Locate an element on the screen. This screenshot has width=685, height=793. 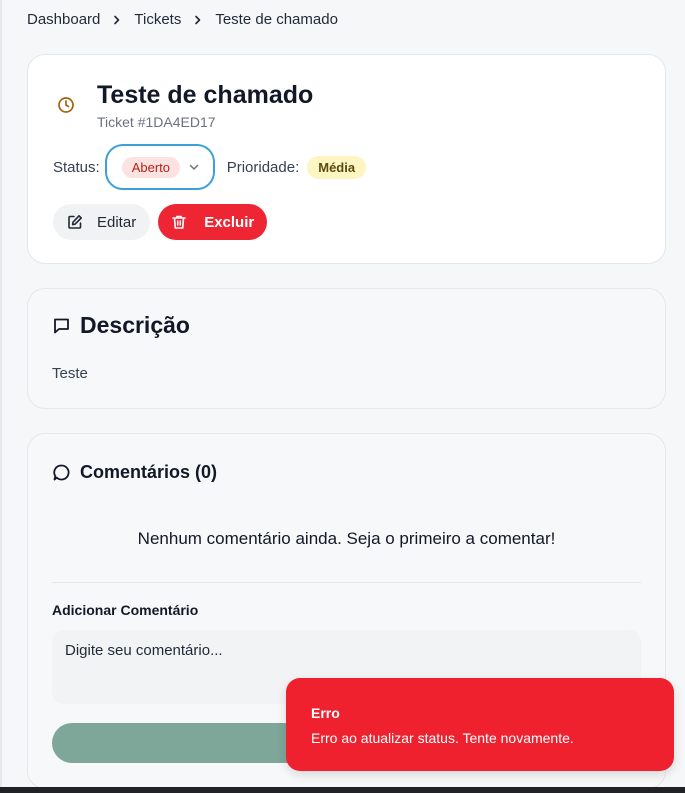
delete-button-label: Excluir is located at coordinates (229, 222).